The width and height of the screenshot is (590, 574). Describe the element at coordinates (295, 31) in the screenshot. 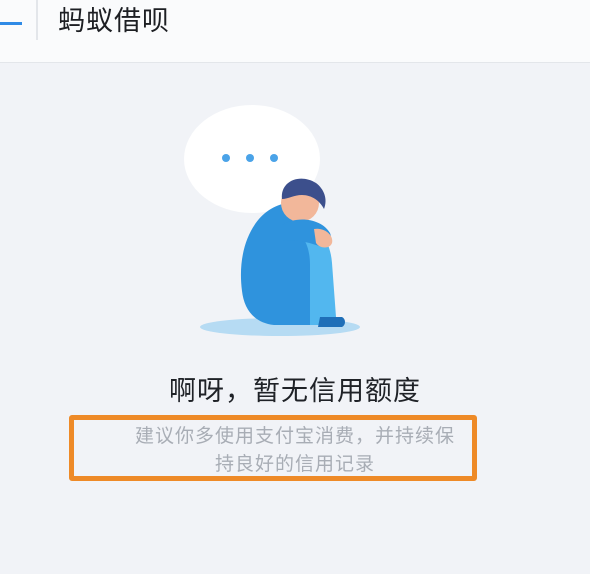

I see `app-header: 蚂蚁借呗` at that location.